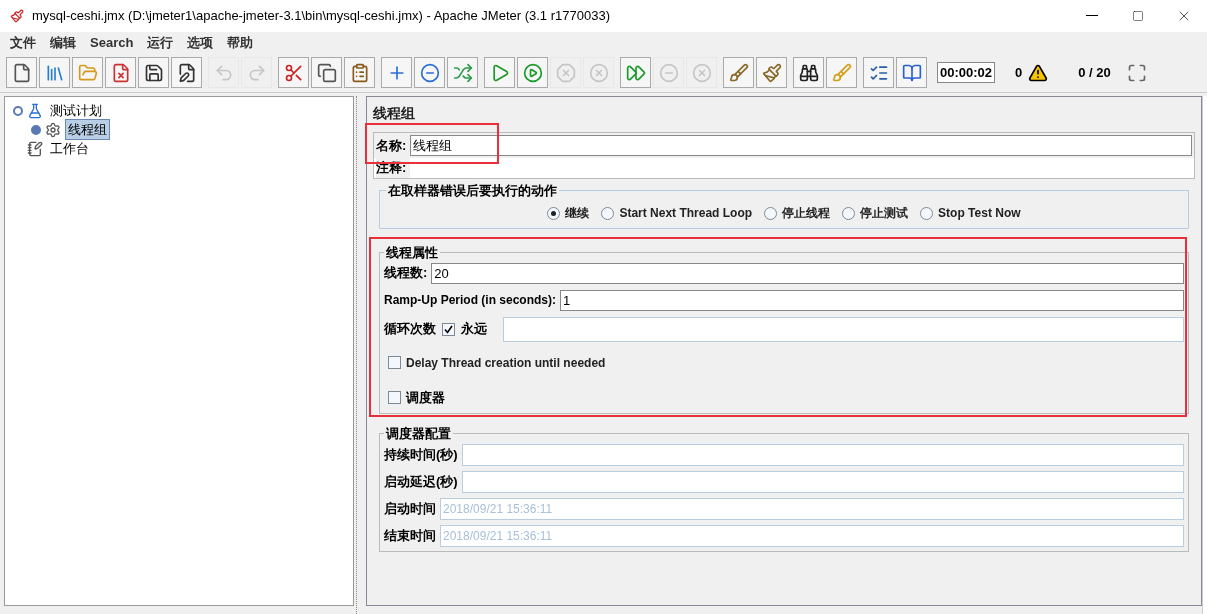 The height and width of the screenshot is (614, 1207). I want to click on menu-item: Search, so click(112, 42).